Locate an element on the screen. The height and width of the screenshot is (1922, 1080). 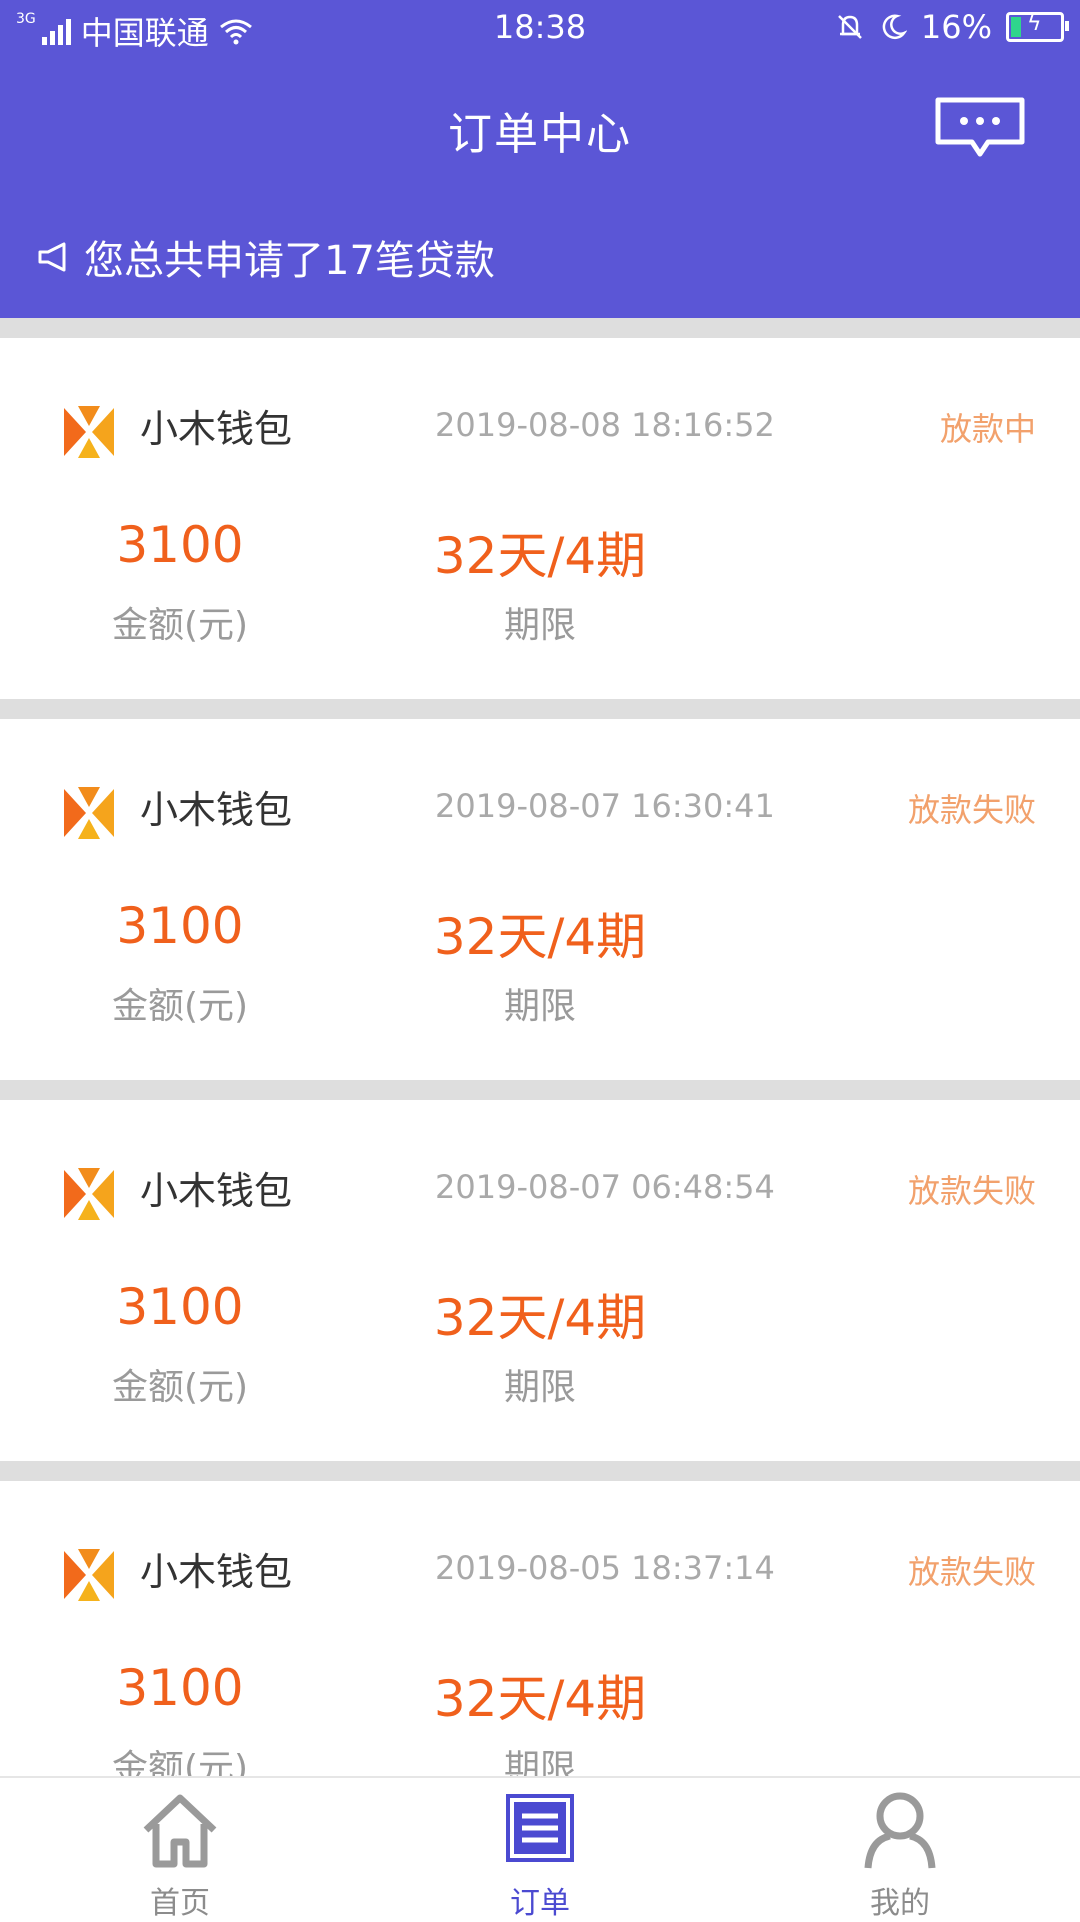
status-right: 16% ϟ is located at coordinates (952, 27).